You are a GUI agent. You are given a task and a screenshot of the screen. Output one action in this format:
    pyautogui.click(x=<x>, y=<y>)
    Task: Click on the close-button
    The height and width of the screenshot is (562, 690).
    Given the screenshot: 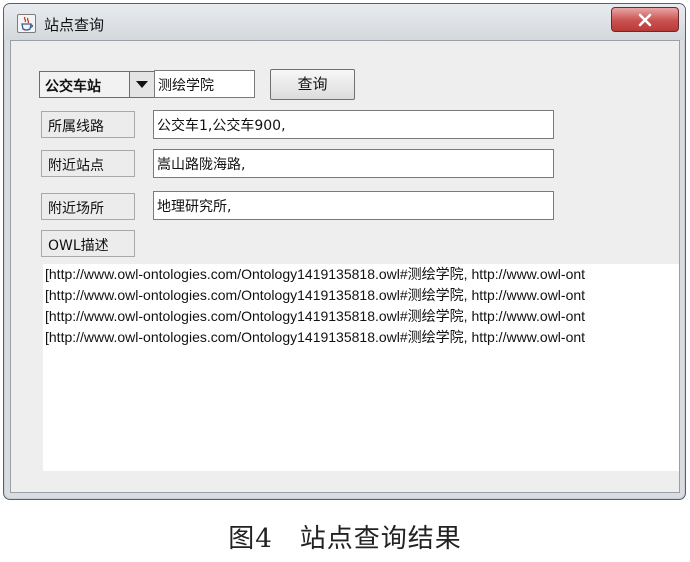 What is the action you would take?
    pyautogui.click(x=645, y=19)
    